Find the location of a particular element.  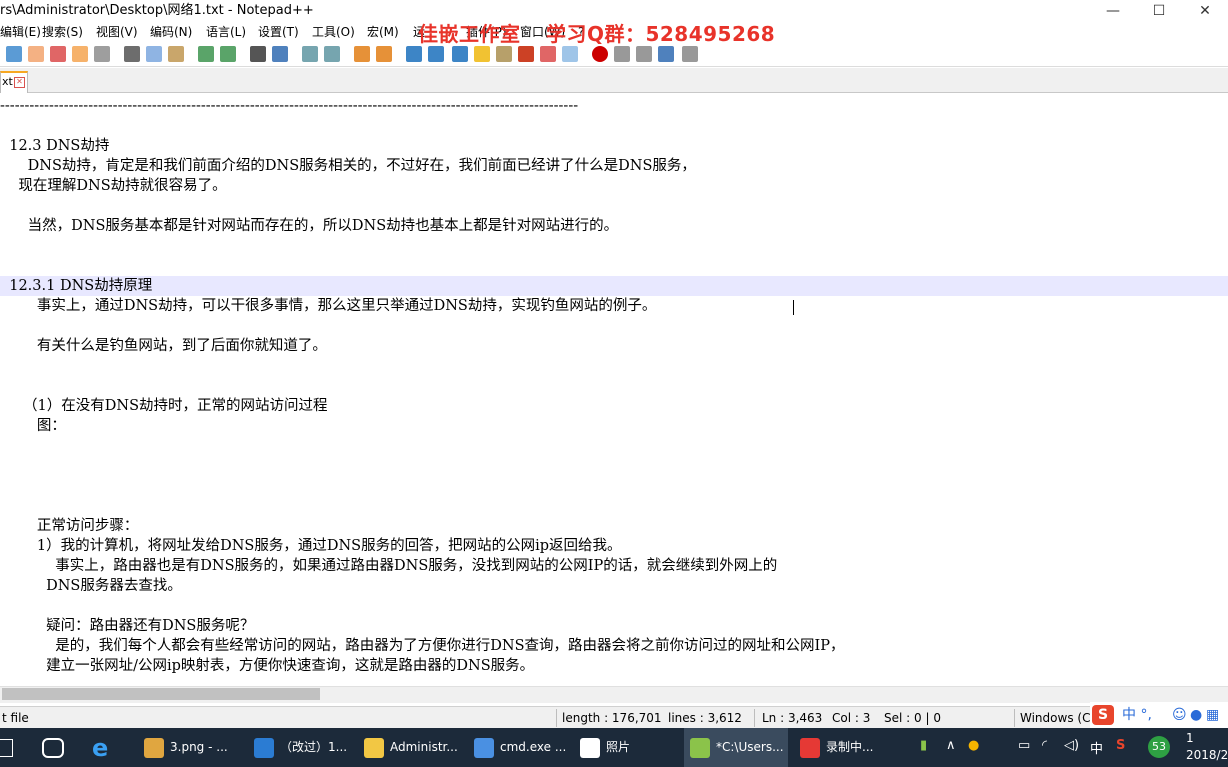

menu-search: 搜索(S) is located at coordinates (62, 32).